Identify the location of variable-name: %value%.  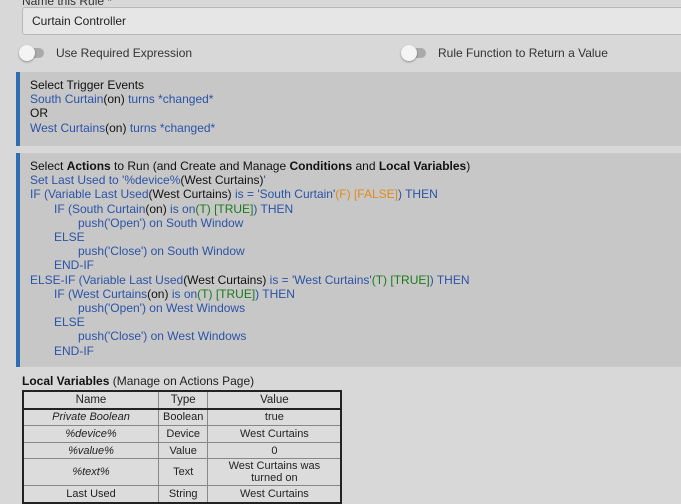
(90, 450).